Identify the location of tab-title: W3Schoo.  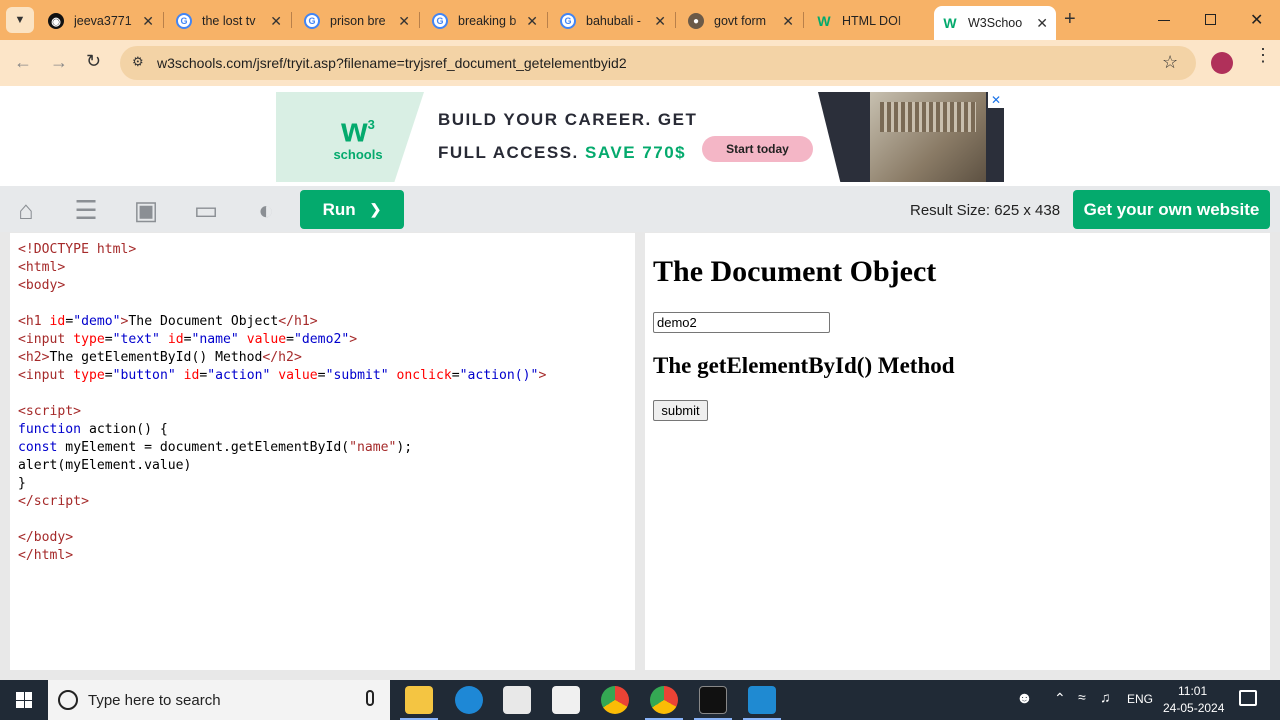
(995, 23).